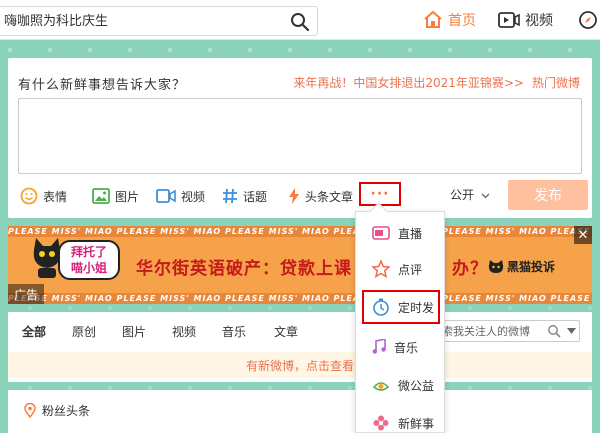 Image resolution: width=600 pixels, height=433 pixels. I want to click on nav-video-label: 视频, so click(539, 21).